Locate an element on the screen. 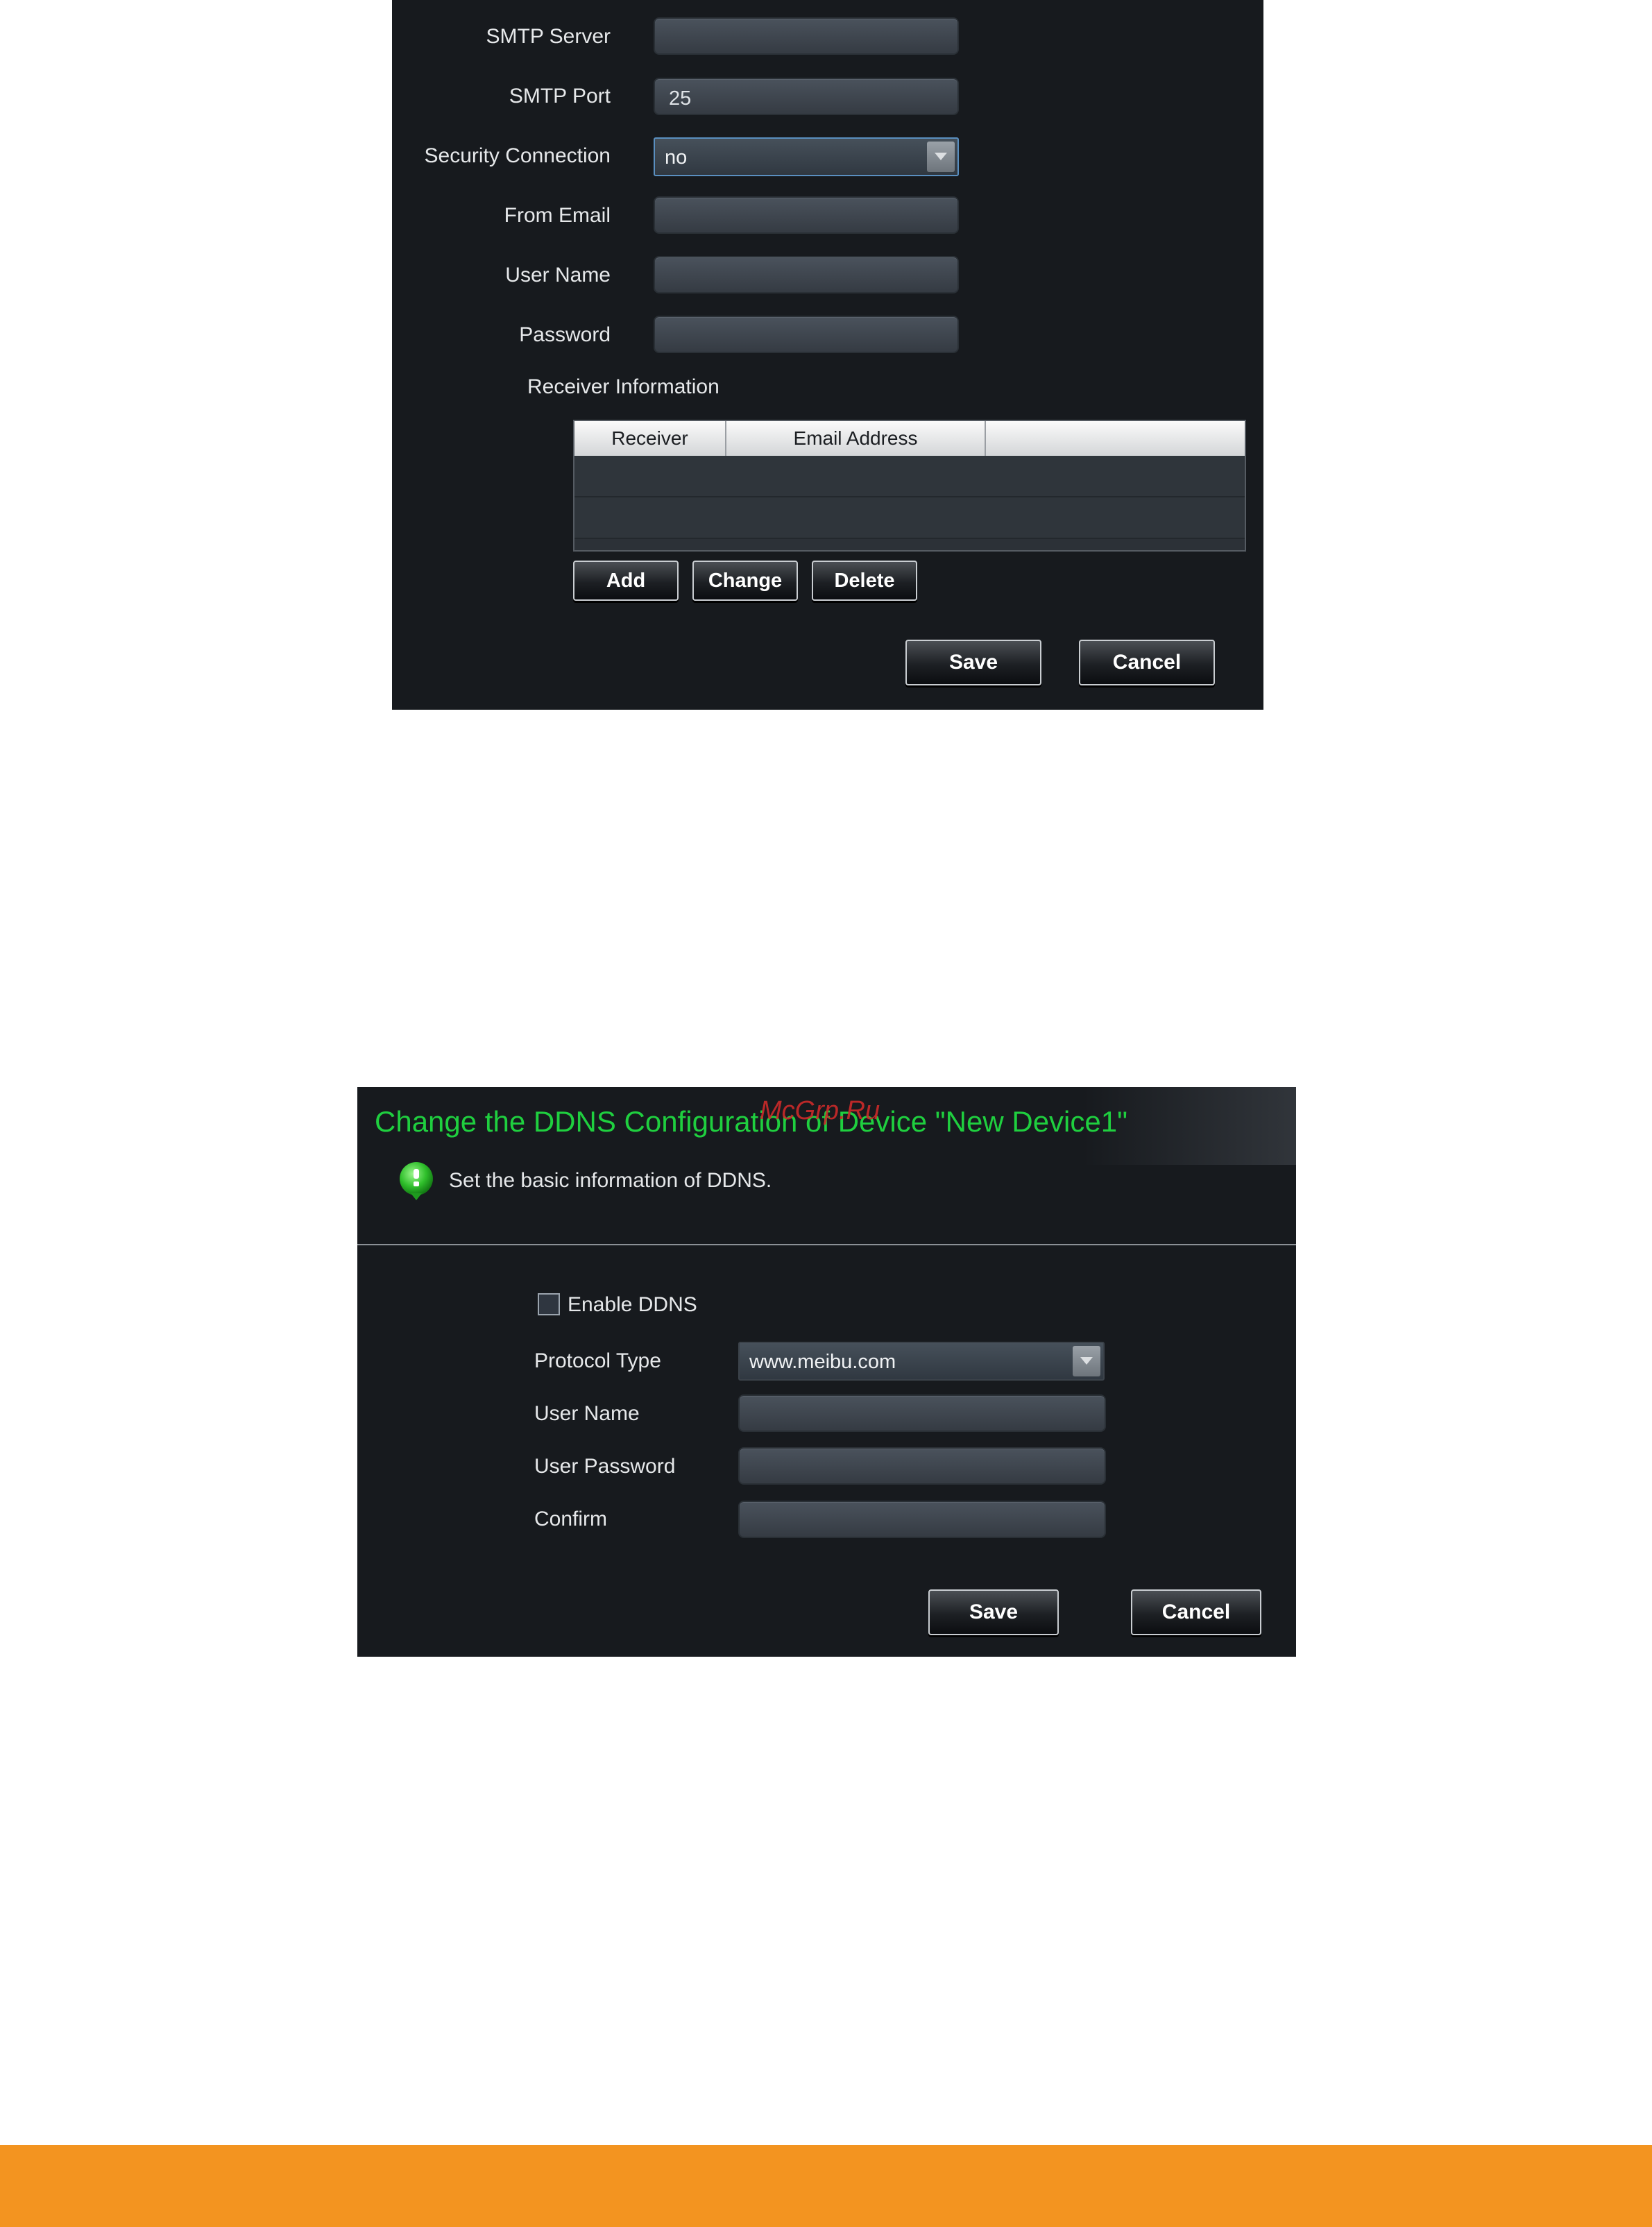  protocol-type-select: www.meibu.com is located at coordinates (921, 1361).